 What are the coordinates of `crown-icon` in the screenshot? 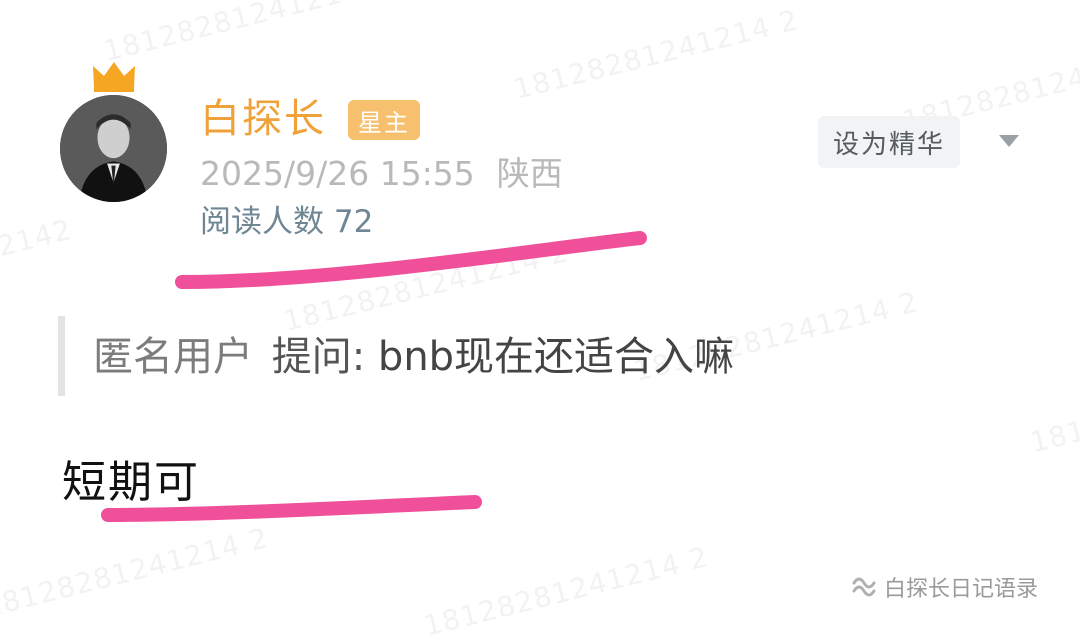 It's located at (114, 77).